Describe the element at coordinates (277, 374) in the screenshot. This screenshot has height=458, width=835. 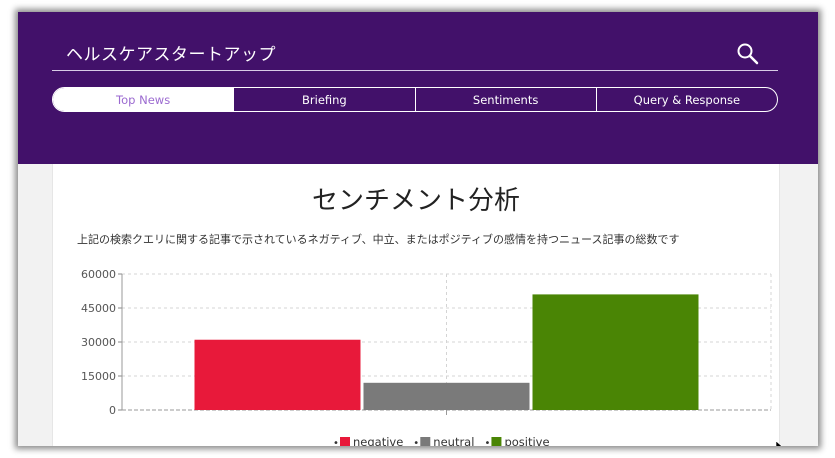
I see `bar-negative` at that location.